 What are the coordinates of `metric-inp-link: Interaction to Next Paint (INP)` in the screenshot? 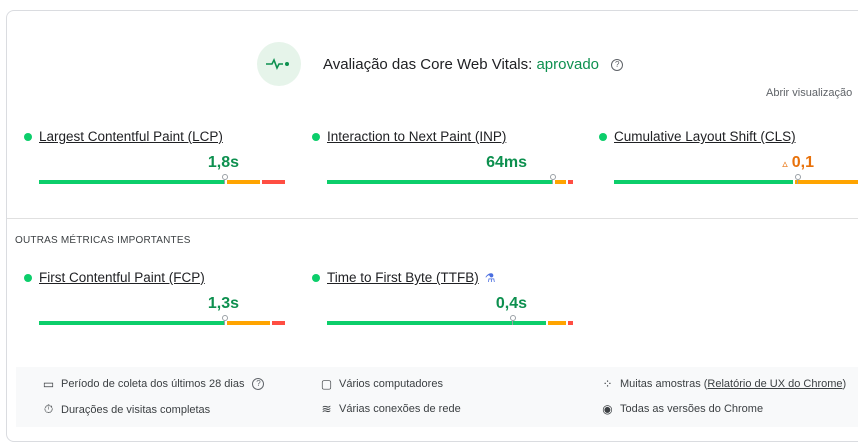 It's located at (416, 136).